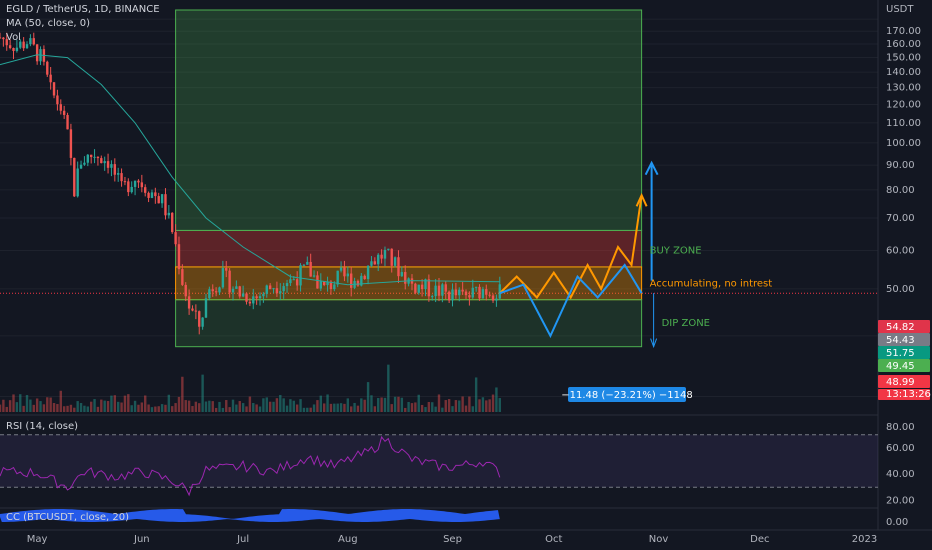 The height and width of the screenshot is (550, 932). I want to click on price-tag-label: 51.75, so click(900, 353).